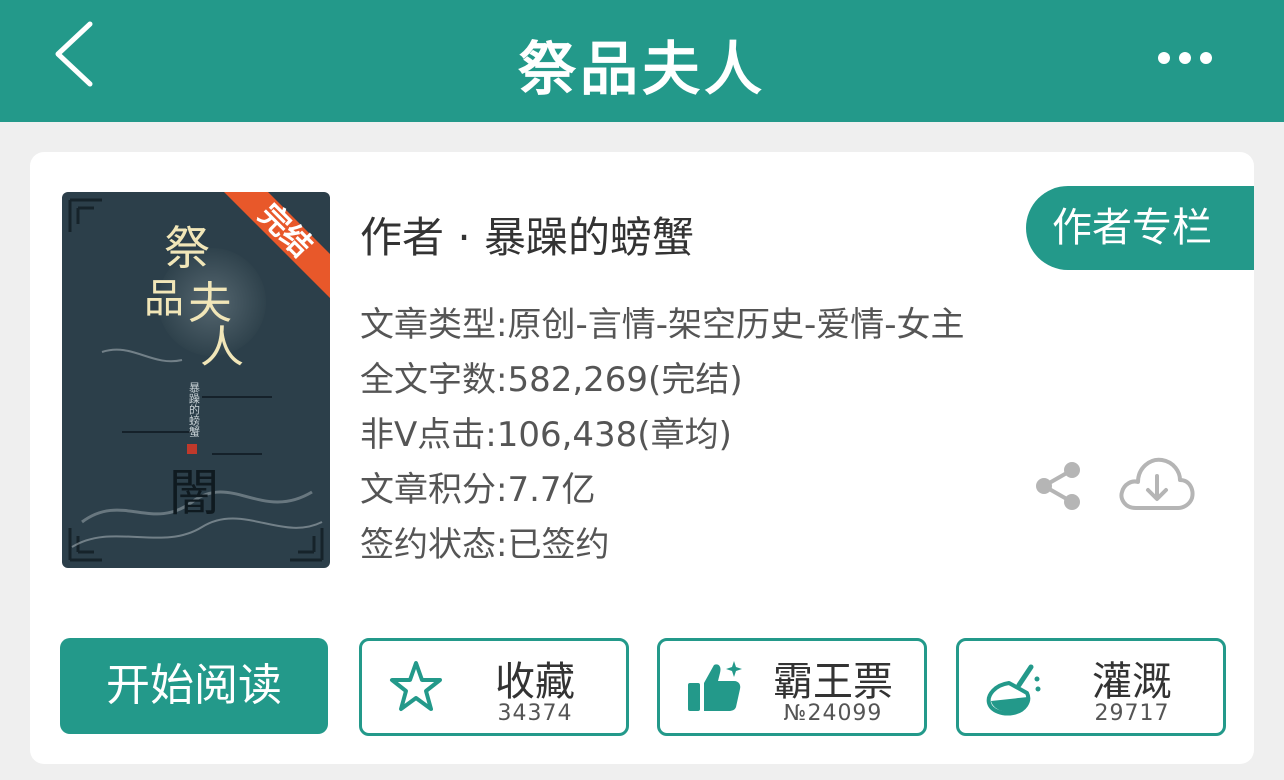 This screenshot has width=1284, height=780. What do you see at coordinates (1091, 687) in the screenshot?
I see `nutrient-button: 灌溉 29717` at bounding box center [1091, 687].